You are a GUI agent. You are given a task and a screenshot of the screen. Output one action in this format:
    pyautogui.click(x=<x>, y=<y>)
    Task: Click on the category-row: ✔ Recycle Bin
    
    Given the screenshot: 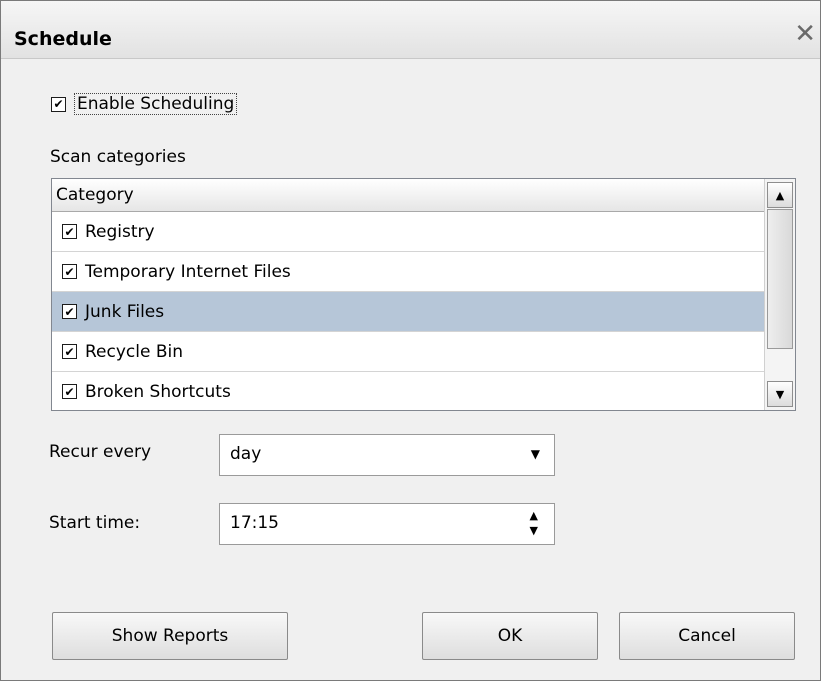 What is the action you would take?
    pyautogui.click(x=408, y=352)
    